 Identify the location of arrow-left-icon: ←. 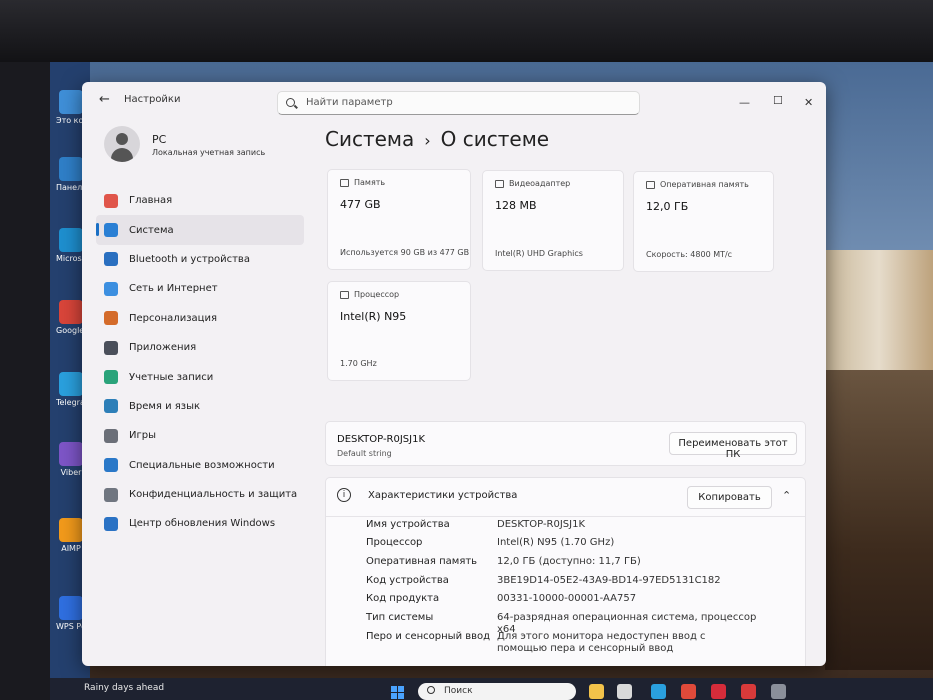
(104, 99).